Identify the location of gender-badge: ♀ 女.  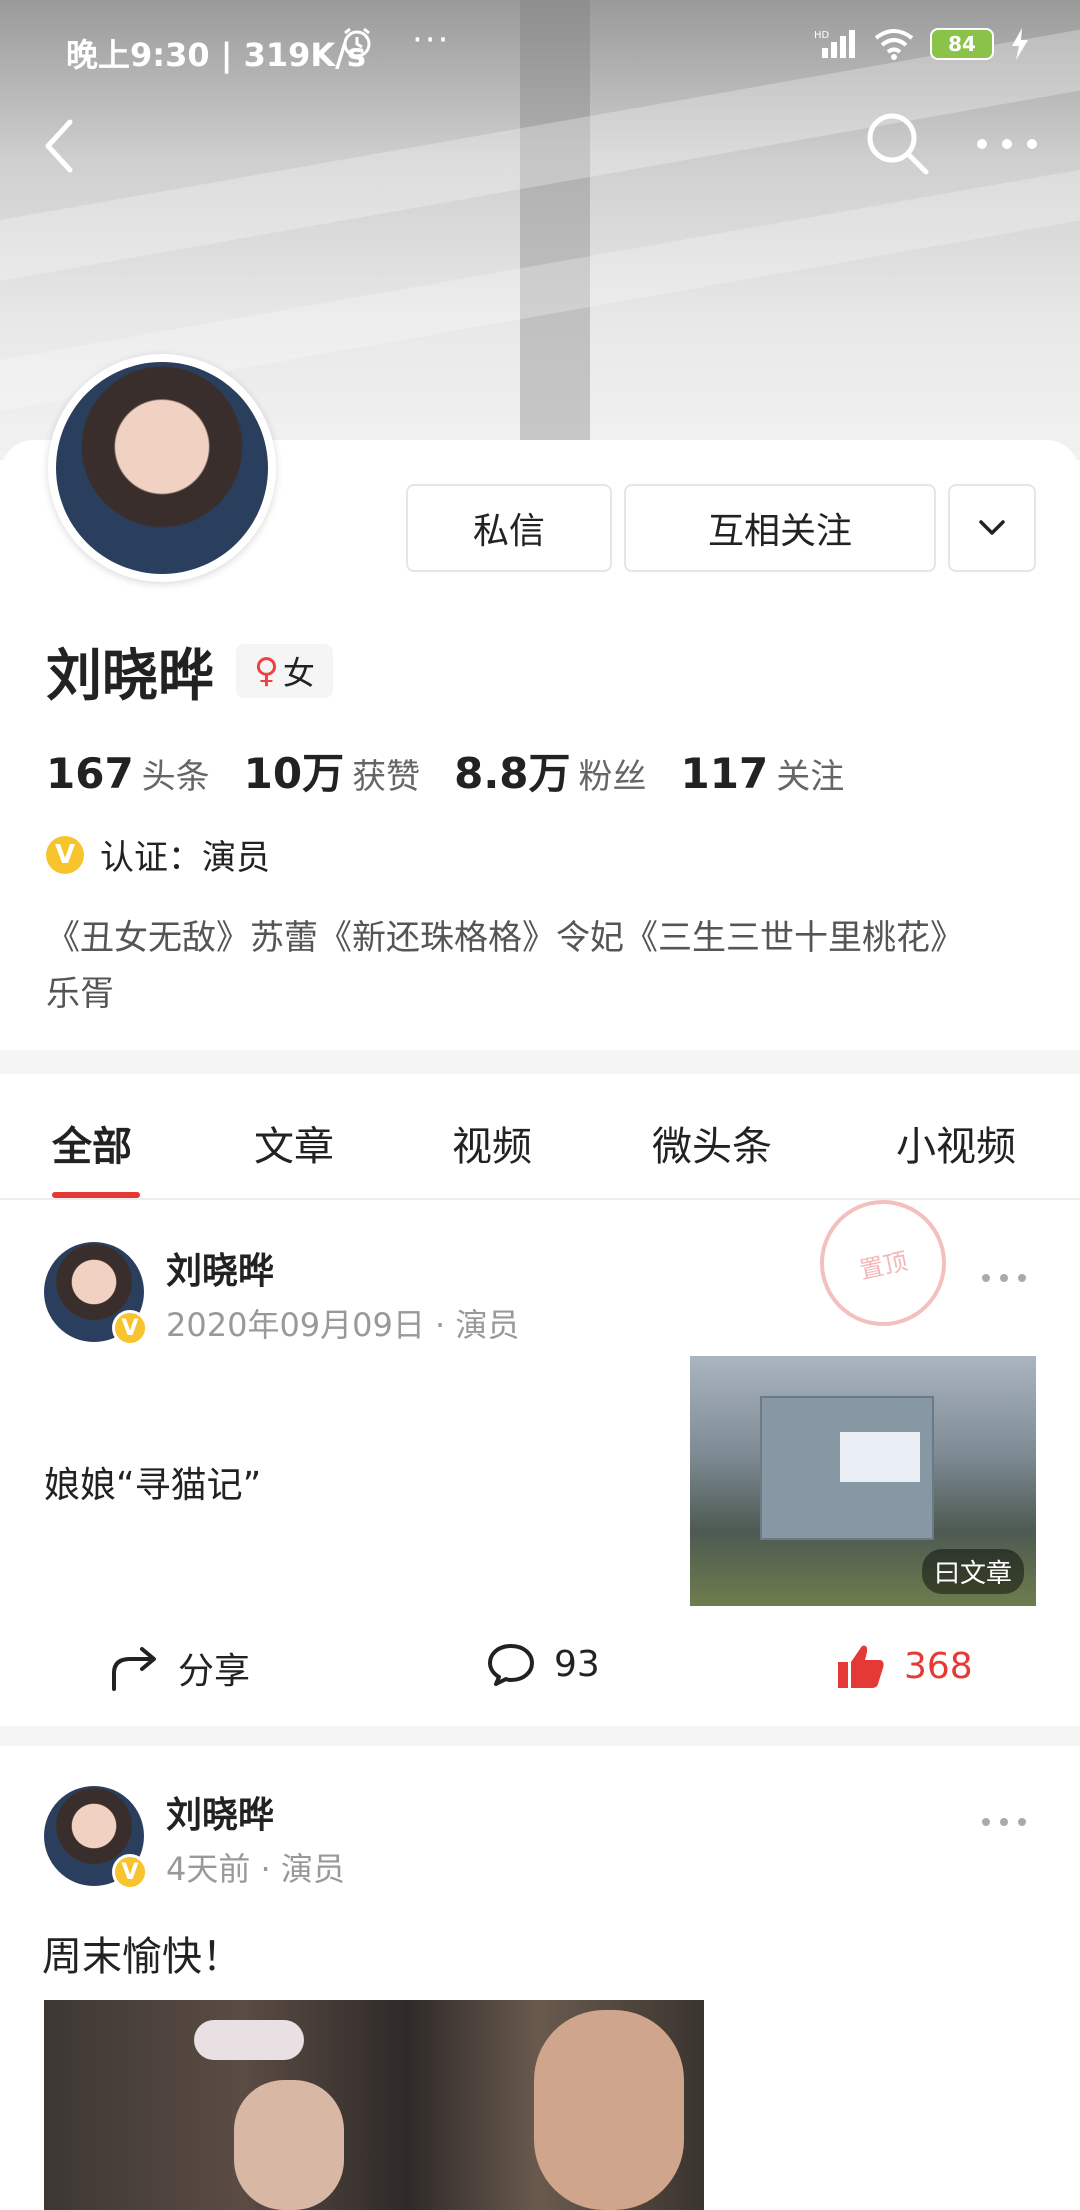
(284, 671).